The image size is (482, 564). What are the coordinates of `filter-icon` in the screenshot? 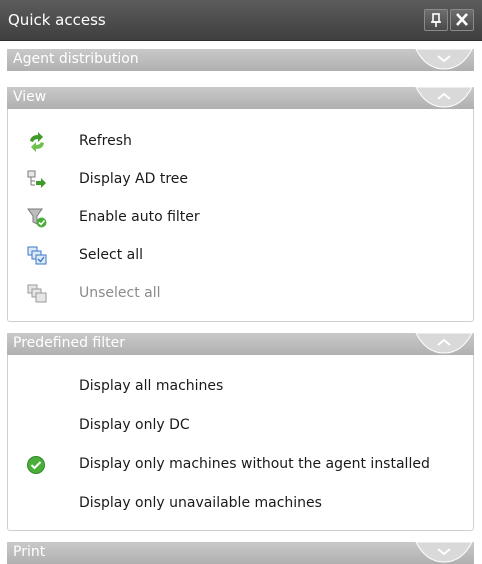 It's located at (37, 218).